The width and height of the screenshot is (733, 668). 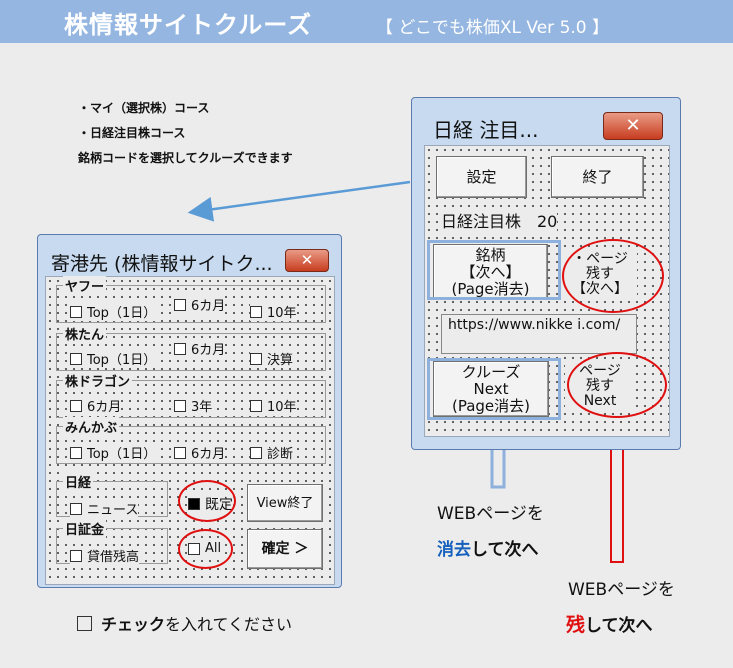 What do you see at coordinates (113, 311) in the screenshot?
I see `yahoo-top-checkbox: Top（1日）` at bounding box center [113, 311].